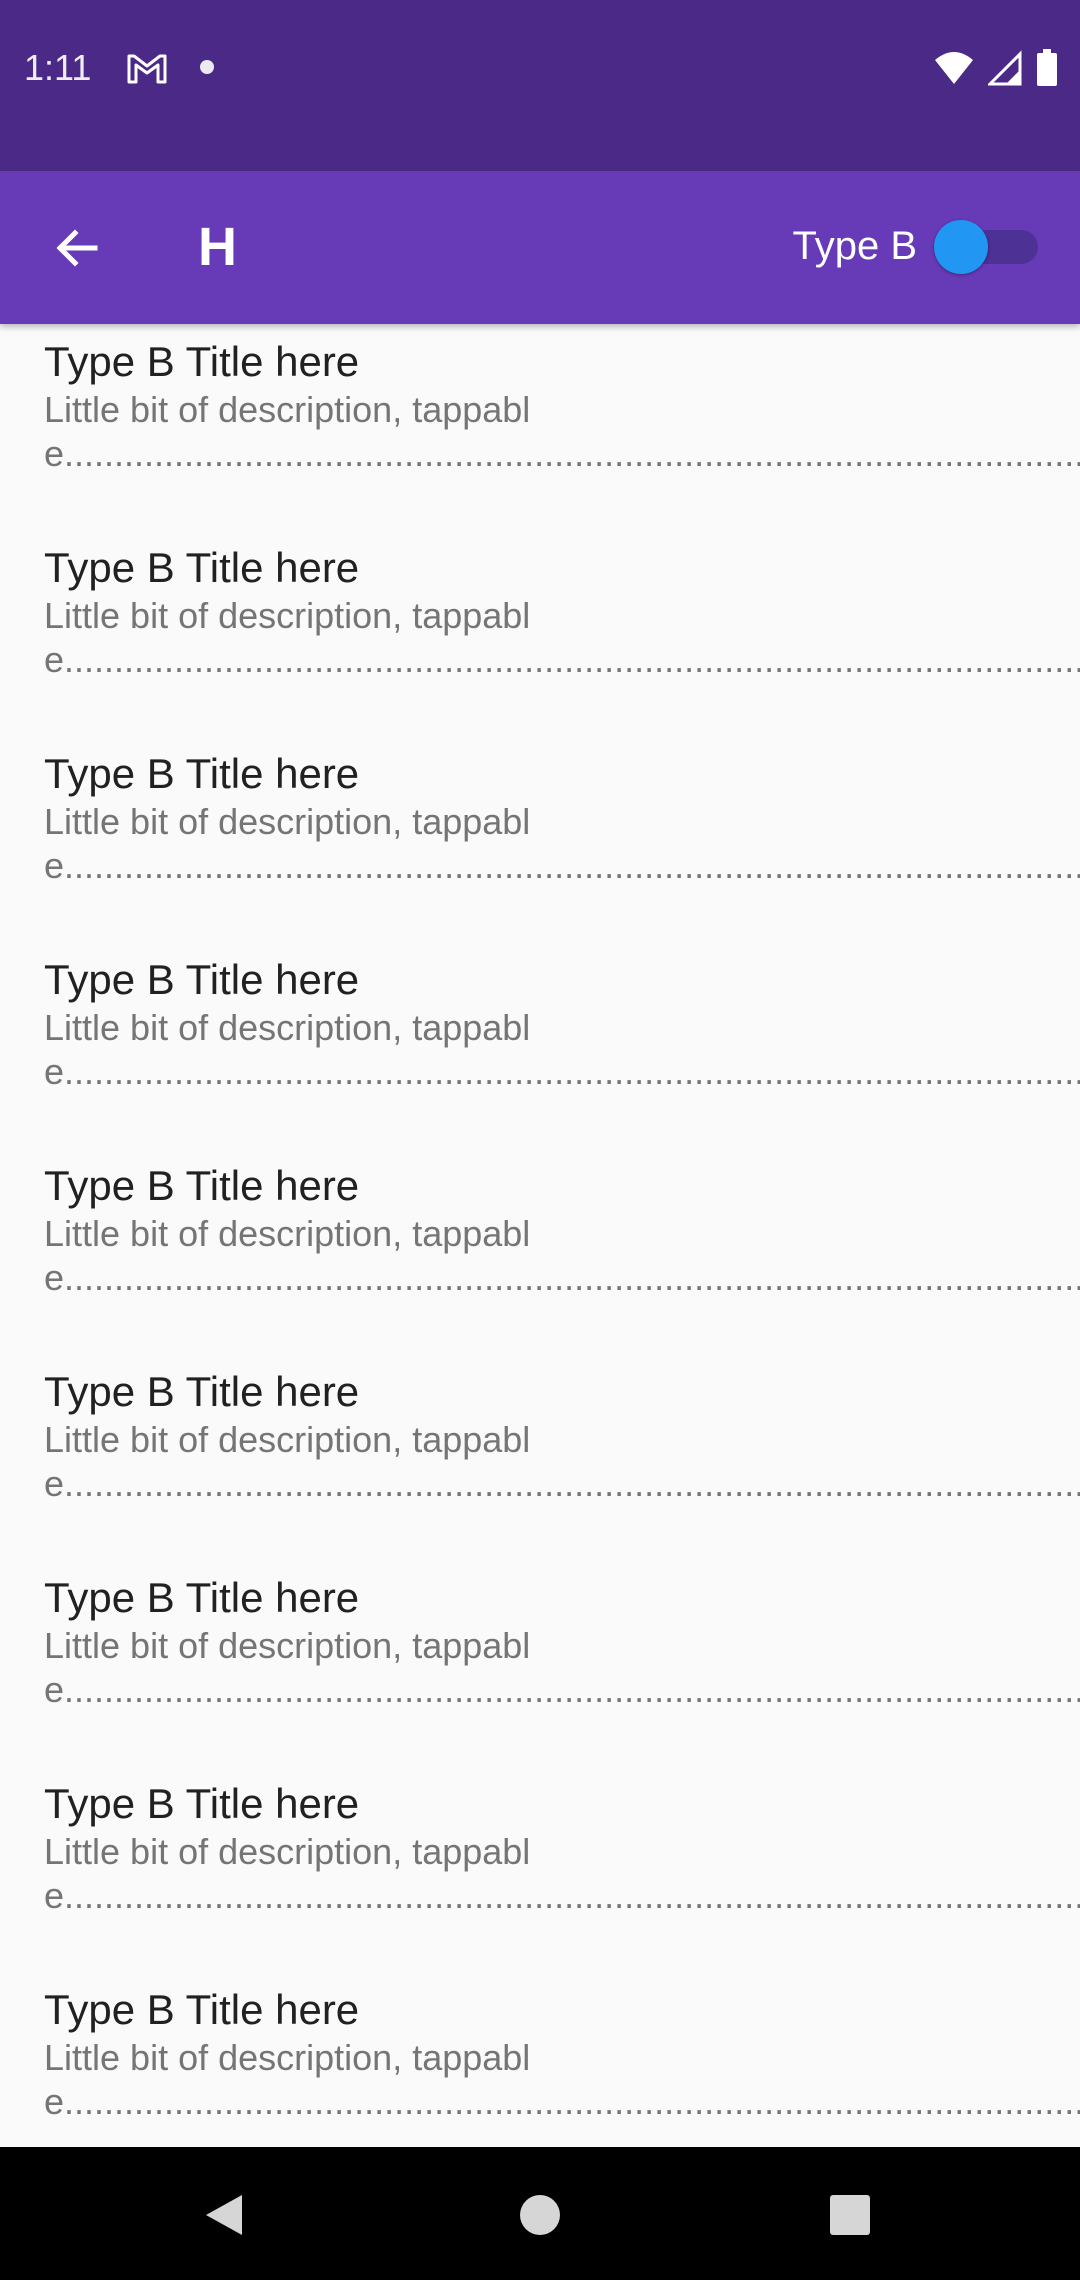 The image size is (1080, 2280). I want to click on recents-square-icon, so click(850, 2215).